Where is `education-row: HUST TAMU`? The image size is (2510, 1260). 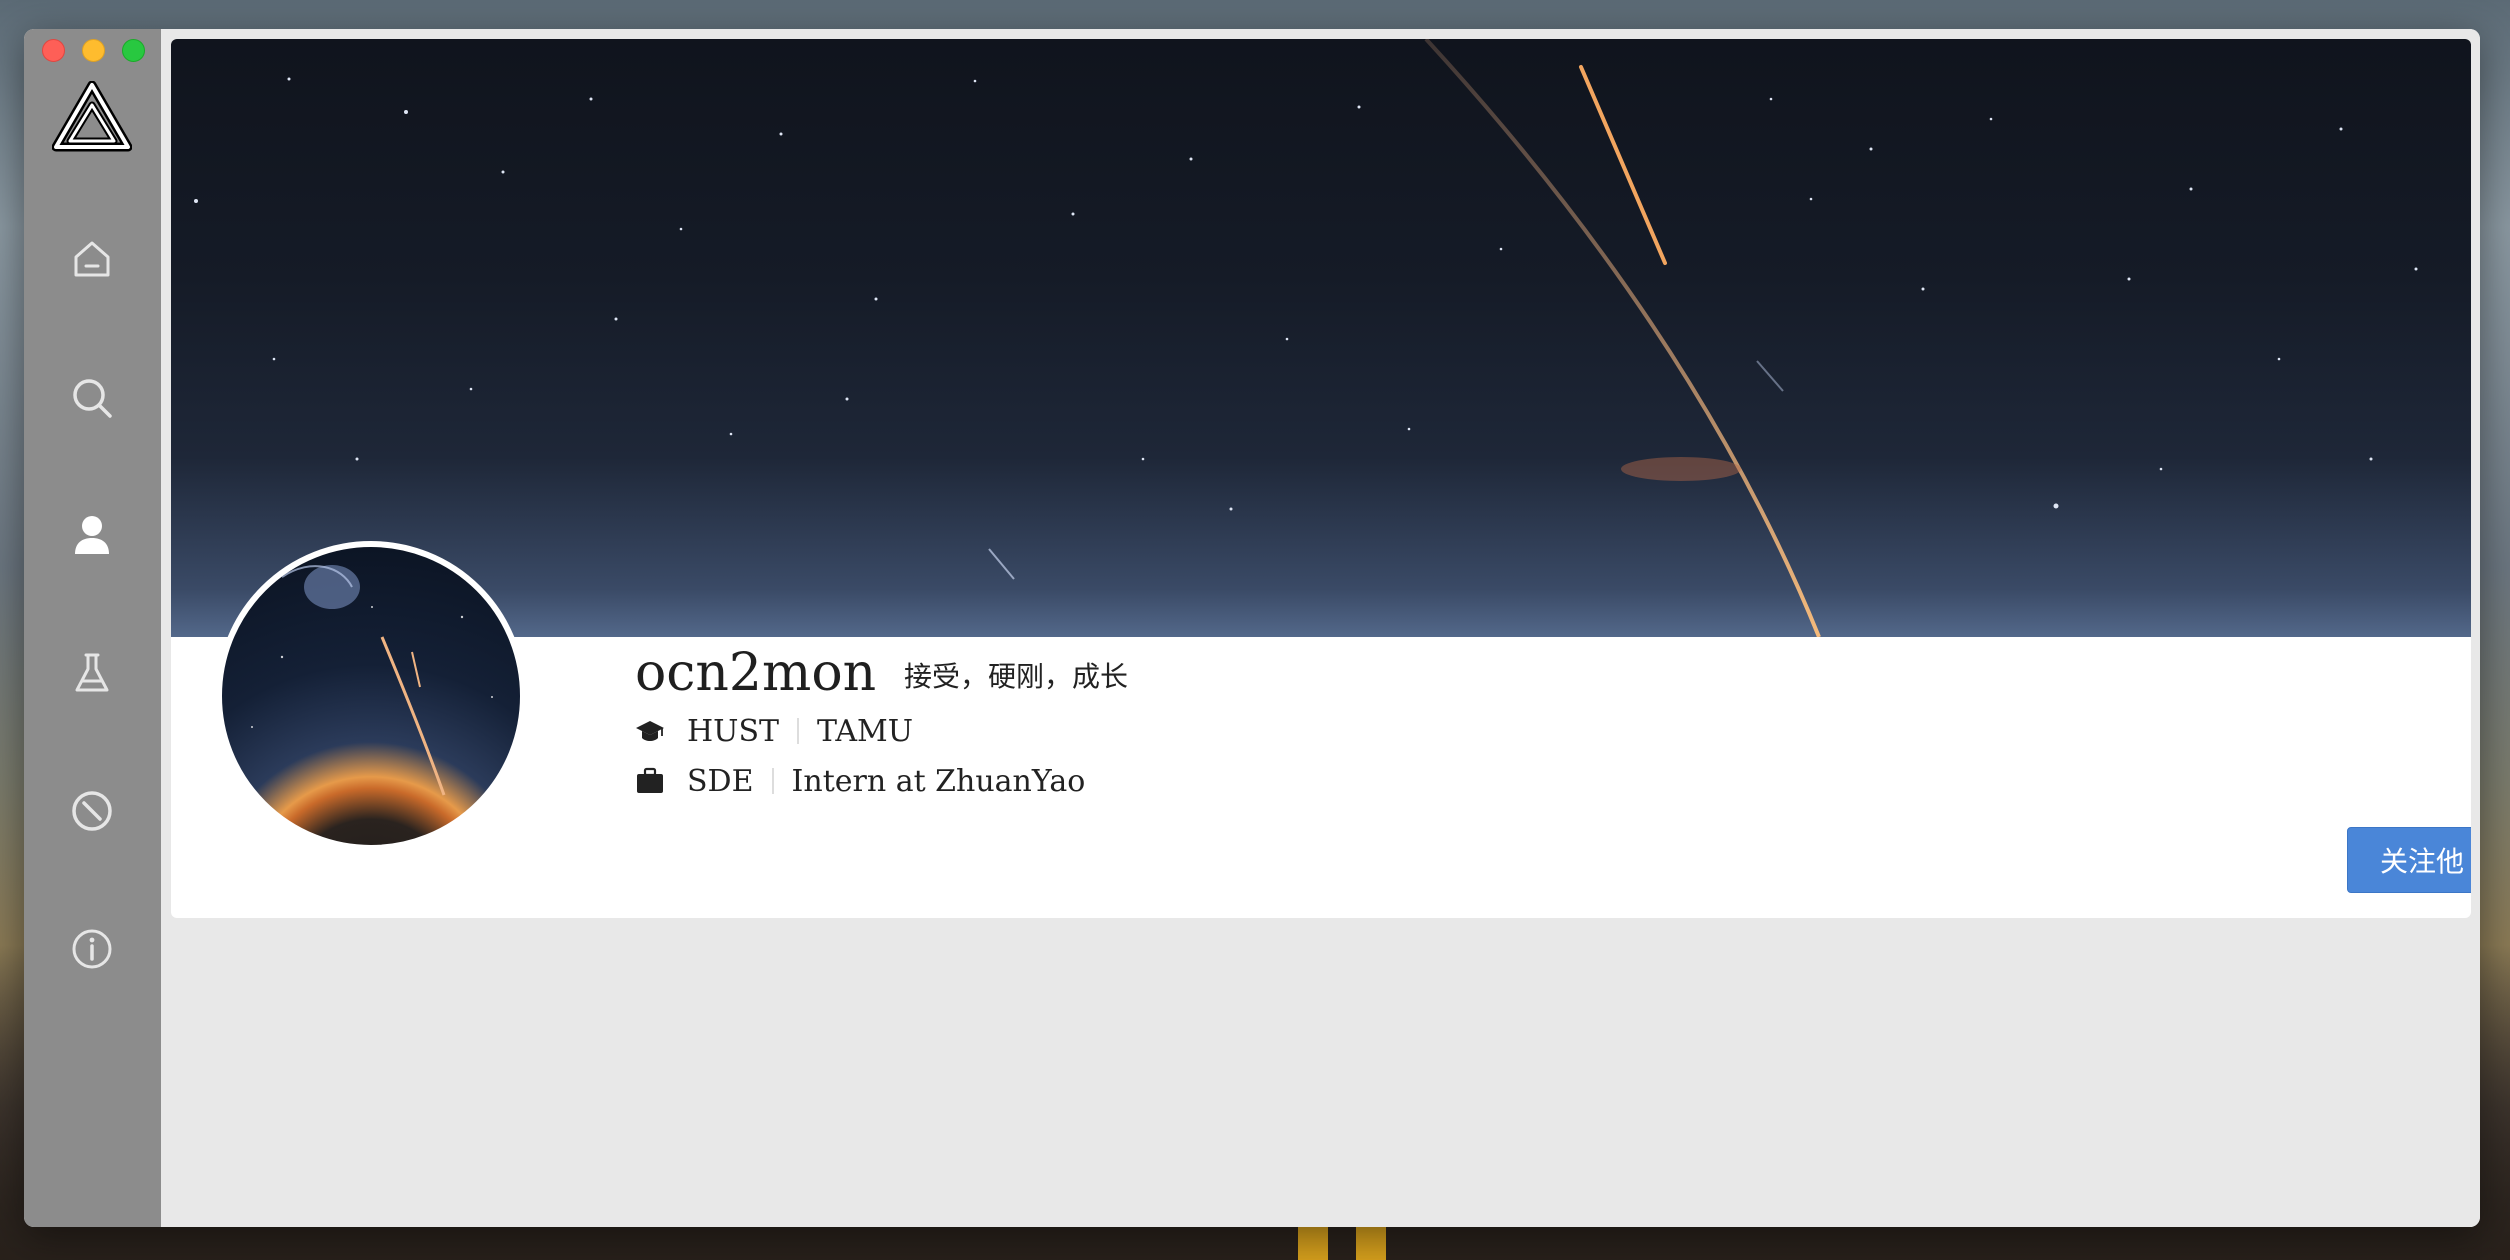
education-row: HUST TAMU is located at coordinates (774, 731).